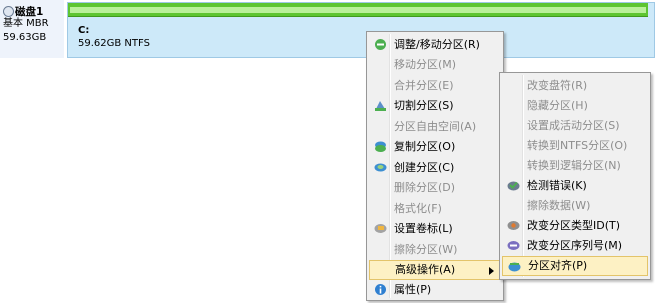 The image size is (655, 303). Describe the element at coordinates (114, 43) in the screenshot. I see `partition-info: 59.62GB NTFS` at that location.